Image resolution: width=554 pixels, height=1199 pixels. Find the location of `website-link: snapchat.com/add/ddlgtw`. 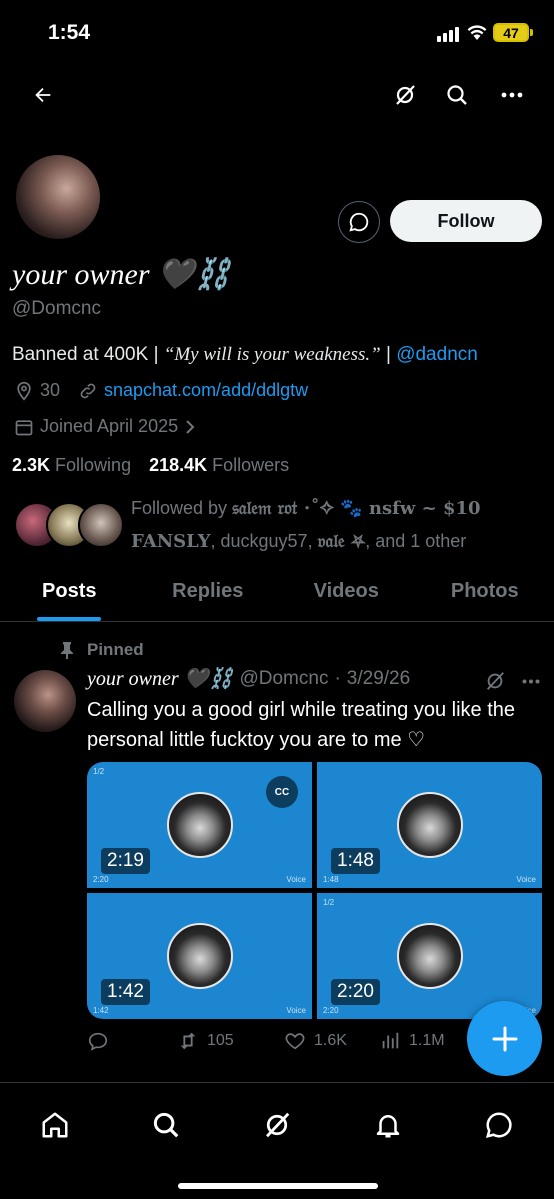

website-link: snapchat.com/add/ddlgtw is located at coordinates (206, 390).